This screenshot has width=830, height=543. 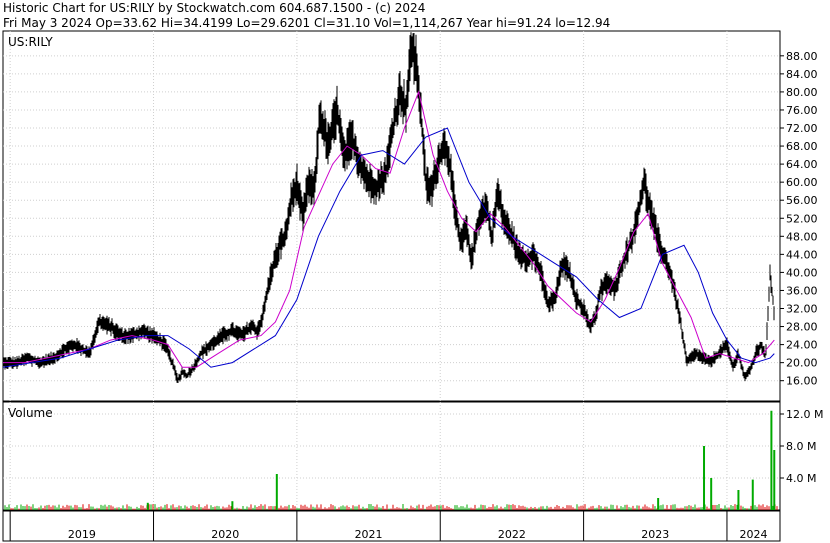 What do you see at coordinates (802, 146) in the screenshot?
I see `price-tick-label: 68.00` at bounding box center [802, 146].